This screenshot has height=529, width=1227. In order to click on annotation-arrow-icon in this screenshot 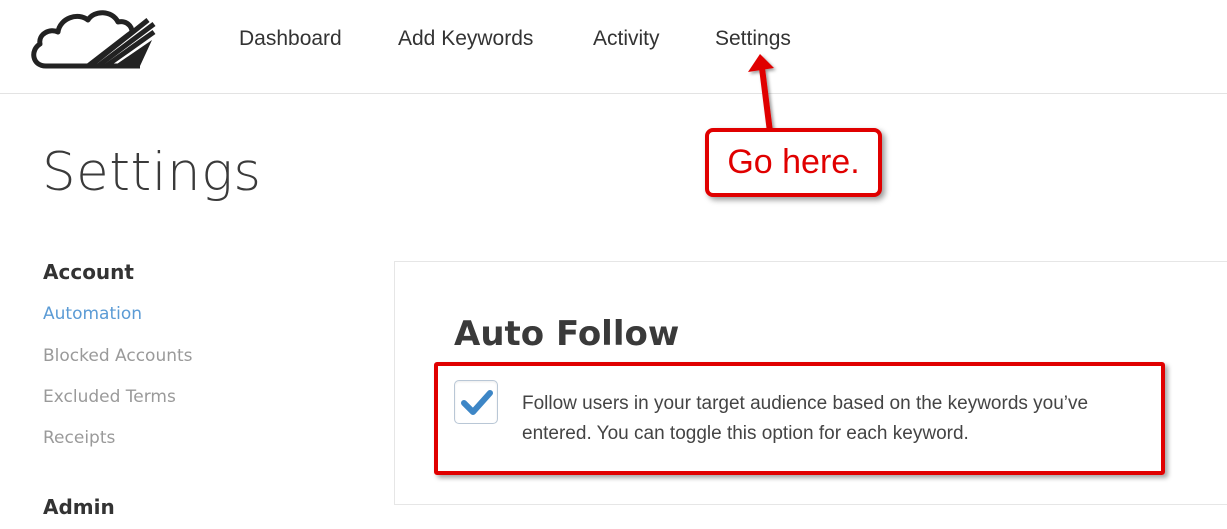, I will do `click(761, 94)`.